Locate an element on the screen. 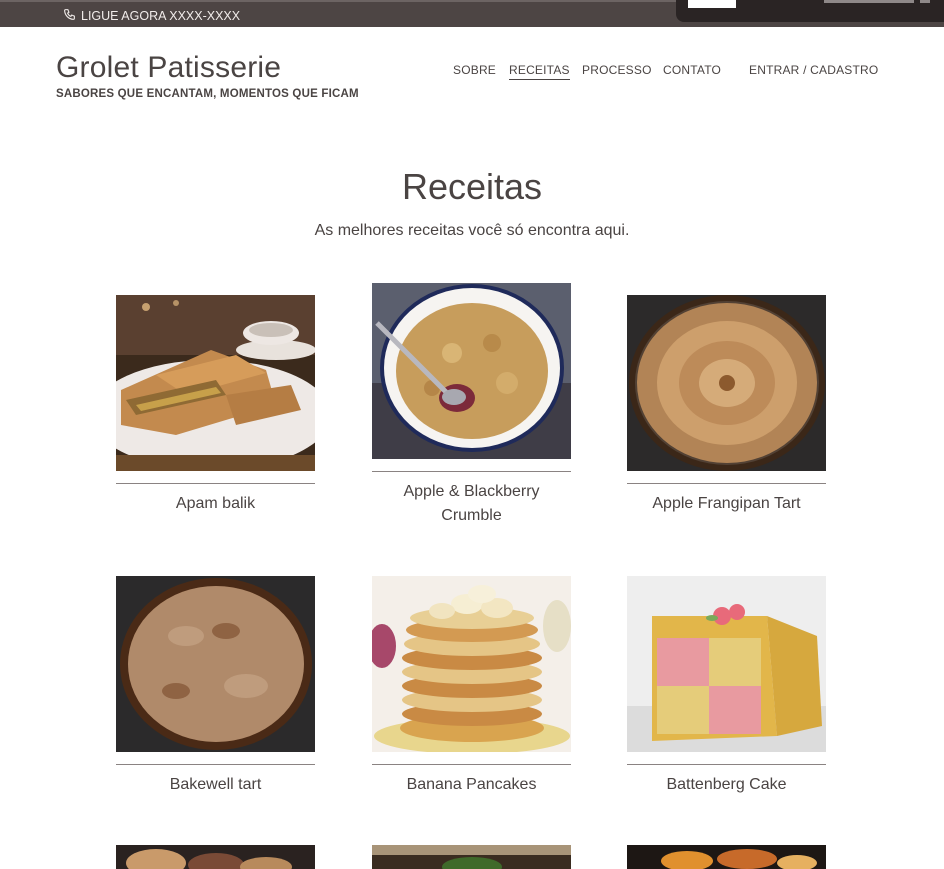 This screenshot has height=869, width=944. phone-text: LIGUE AGORA XXXX-XXXX is located at coordinates (161, 16).